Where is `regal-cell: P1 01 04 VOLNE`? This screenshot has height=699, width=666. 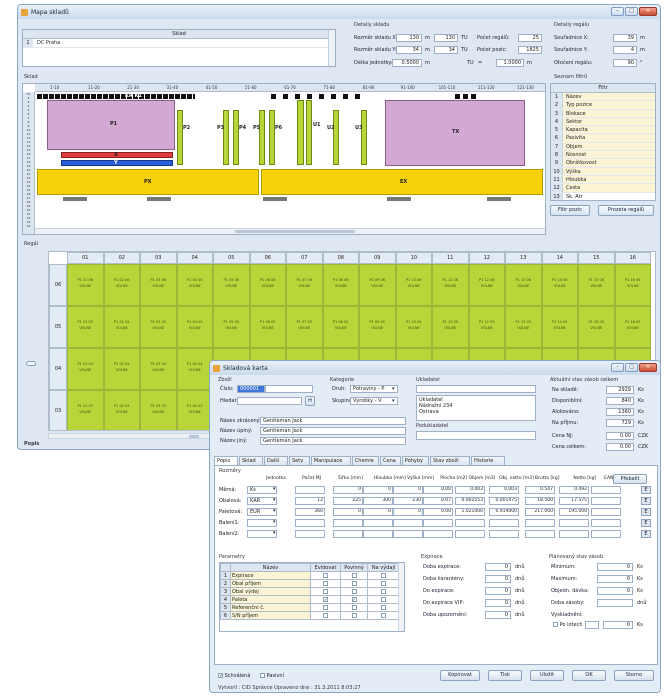 regal-cell: P1 01 04 VOLNE is located at coordinates (85, 369).